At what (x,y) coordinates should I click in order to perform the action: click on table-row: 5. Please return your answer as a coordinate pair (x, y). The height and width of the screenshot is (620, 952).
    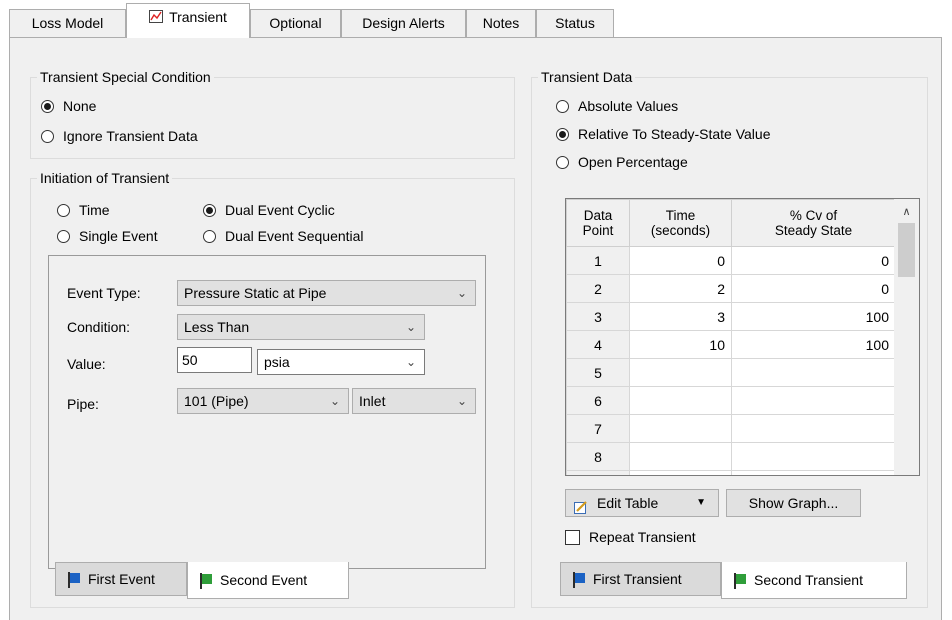
    Looking at the image, I should click on (731, 372).